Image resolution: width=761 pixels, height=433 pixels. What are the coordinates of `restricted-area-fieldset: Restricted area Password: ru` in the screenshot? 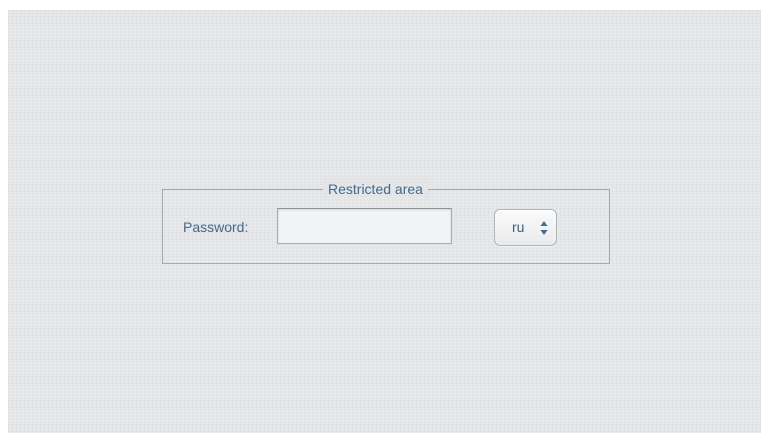 It's located at (386, 222).